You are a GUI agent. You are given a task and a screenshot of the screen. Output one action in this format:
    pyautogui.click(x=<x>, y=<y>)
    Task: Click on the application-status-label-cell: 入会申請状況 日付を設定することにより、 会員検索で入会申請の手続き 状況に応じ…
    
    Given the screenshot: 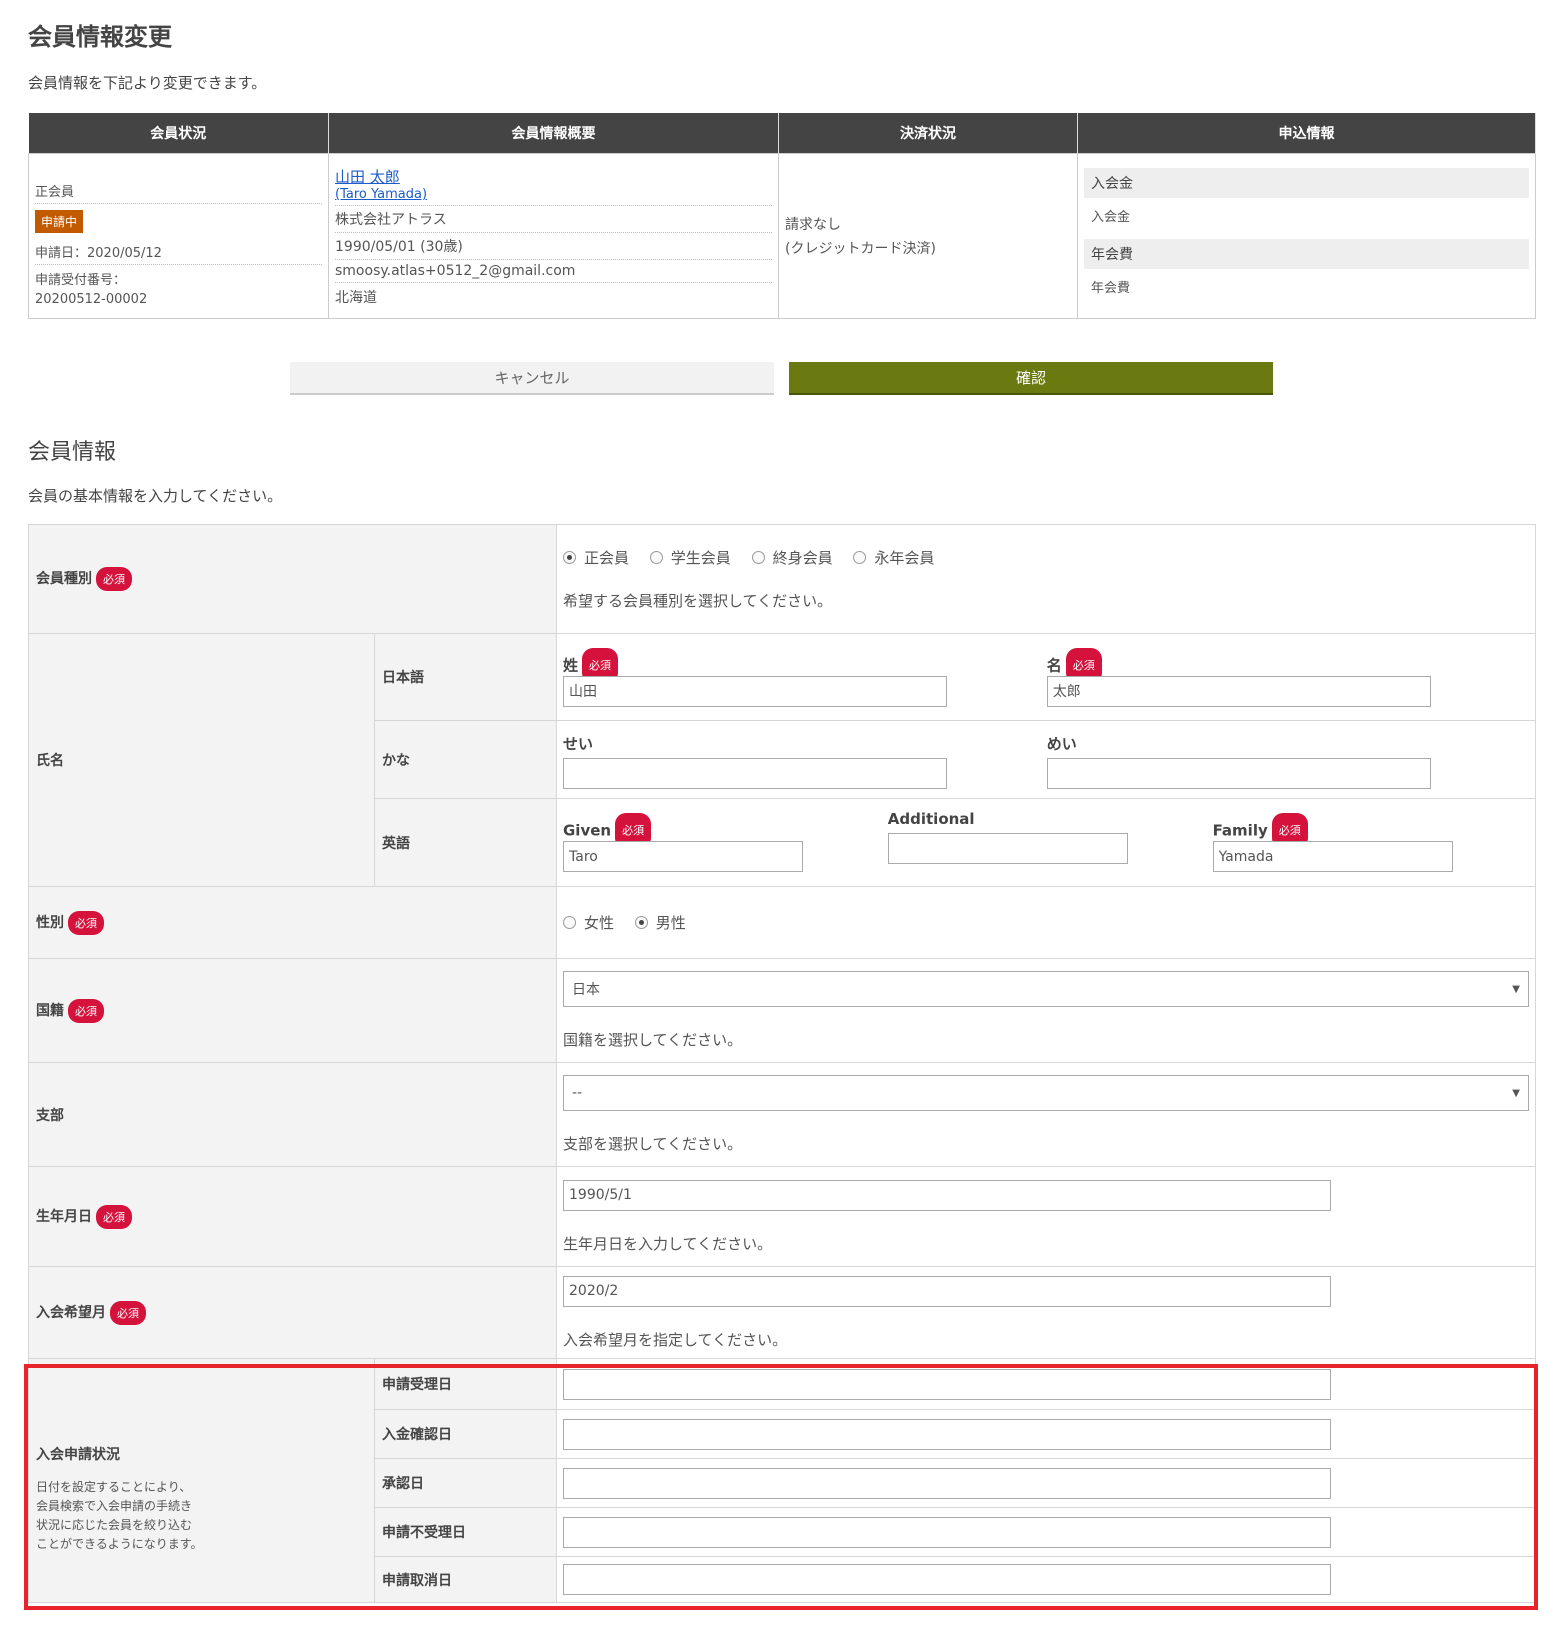 What is the action you would take?
    pyautogui.click(x=201, y=1480)
    